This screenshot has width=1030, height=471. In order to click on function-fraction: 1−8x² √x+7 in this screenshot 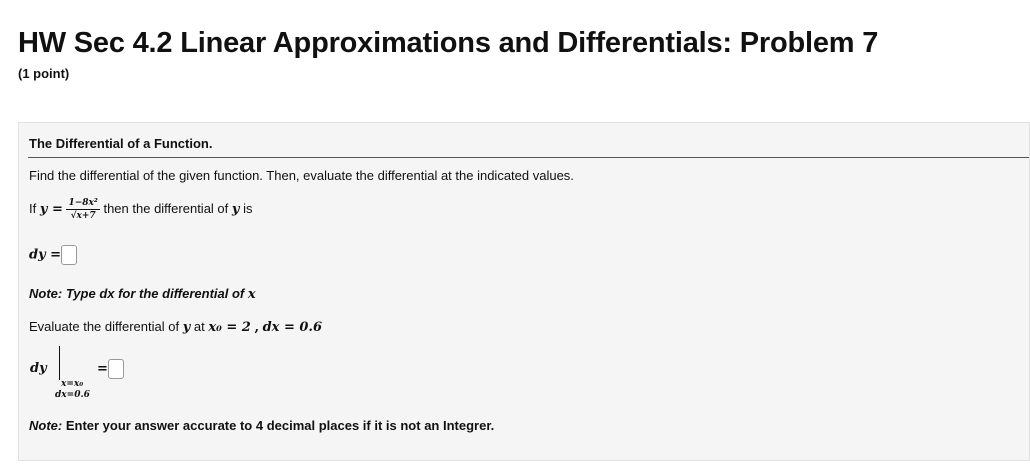, I will do `click(83, 209)`.